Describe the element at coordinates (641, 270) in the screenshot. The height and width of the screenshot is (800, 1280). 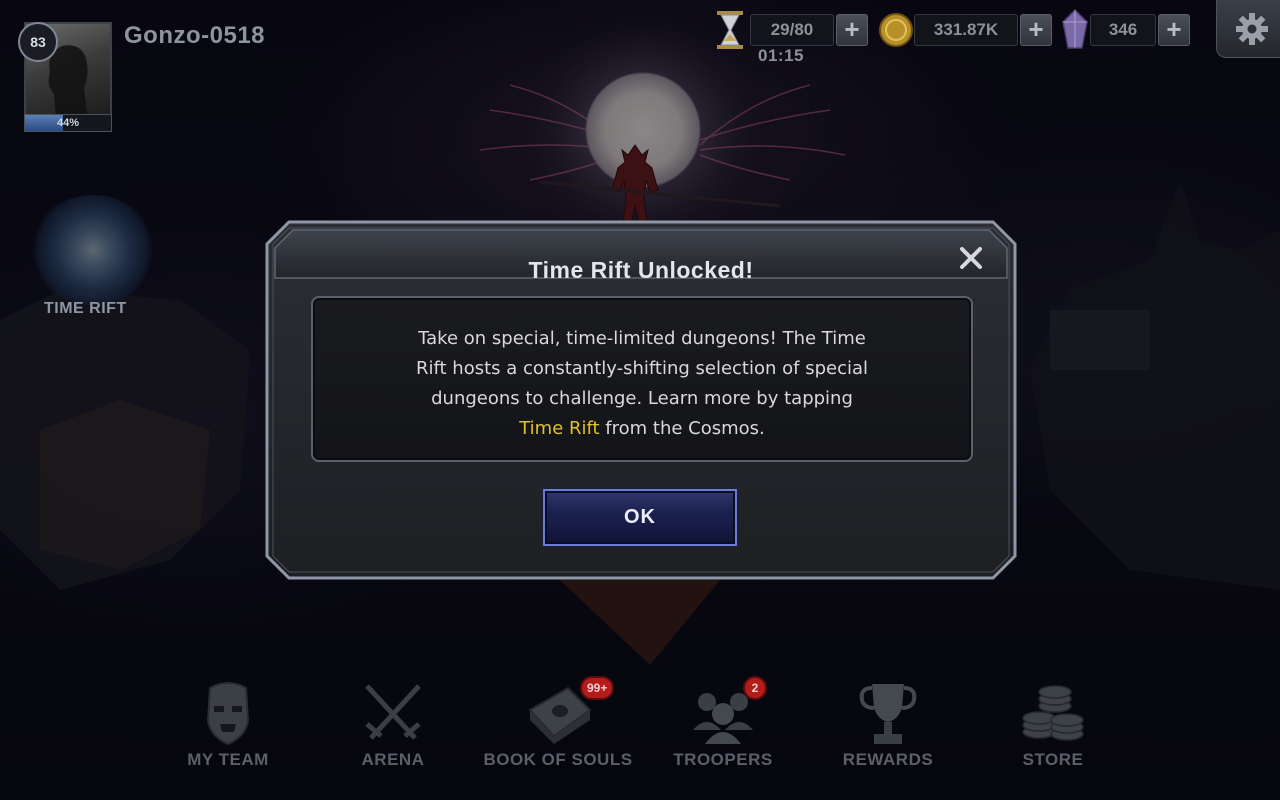
I see `dialog-title: Time Rift Unlocked!` at that location.